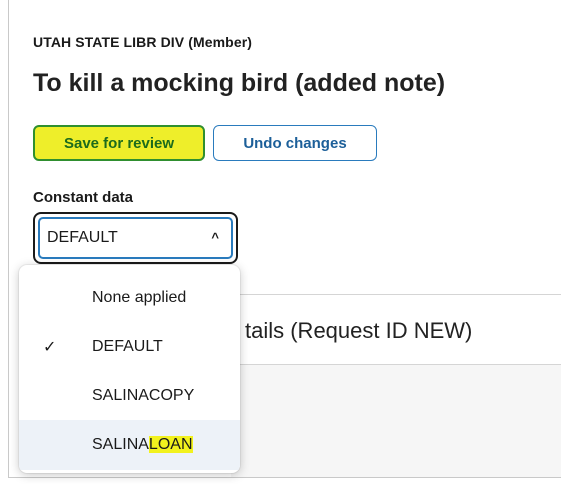  Describe the element at coordinates (120, 444) in the screenshot. I see `option-label-prefix: SALINA` at that location.